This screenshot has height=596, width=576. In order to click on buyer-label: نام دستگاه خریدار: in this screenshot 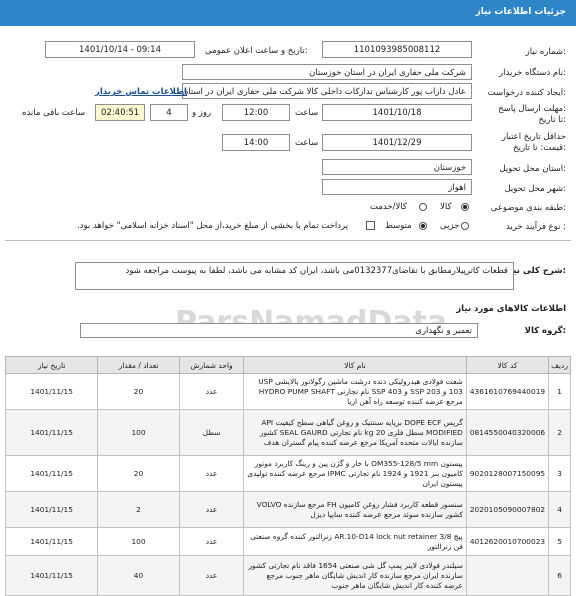, I will do `click(532, 73)`.